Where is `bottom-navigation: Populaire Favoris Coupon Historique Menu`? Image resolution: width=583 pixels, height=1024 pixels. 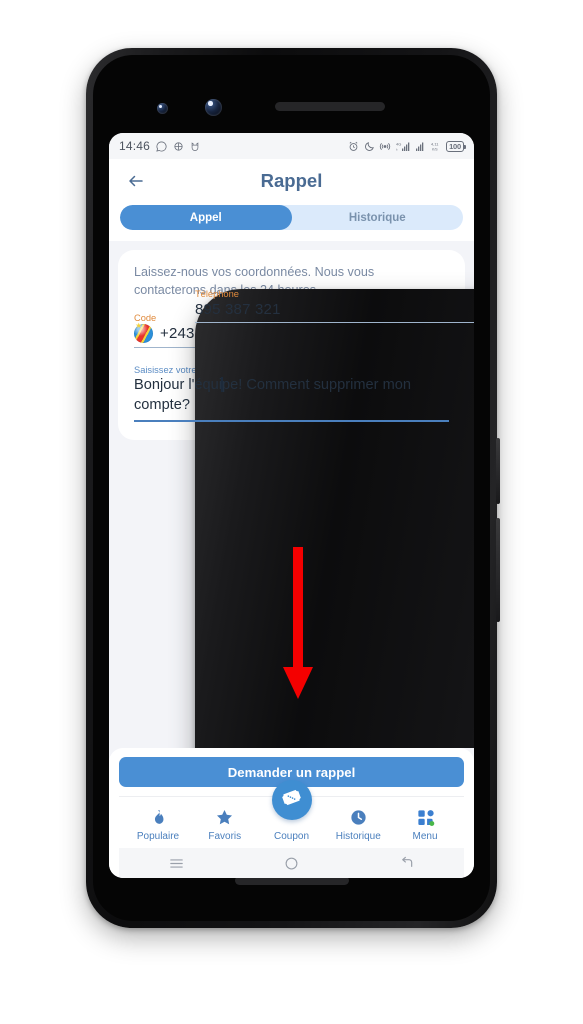
bottom-navigation: Populaire Favoris Coupon Historique Menu is located at coordinates (291, 814).